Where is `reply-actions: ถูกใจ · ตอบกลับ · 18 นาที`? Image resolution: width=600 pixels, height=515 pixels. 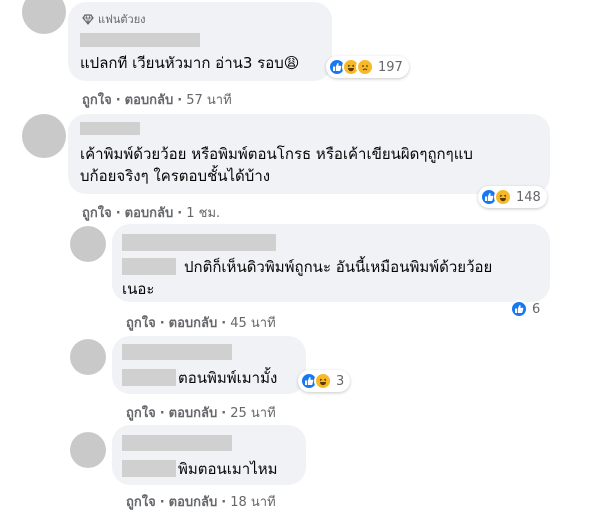
reply-actions: ถูกใจ · ตอบกลับ · 18 นาที is located at coordinates (201, 502).